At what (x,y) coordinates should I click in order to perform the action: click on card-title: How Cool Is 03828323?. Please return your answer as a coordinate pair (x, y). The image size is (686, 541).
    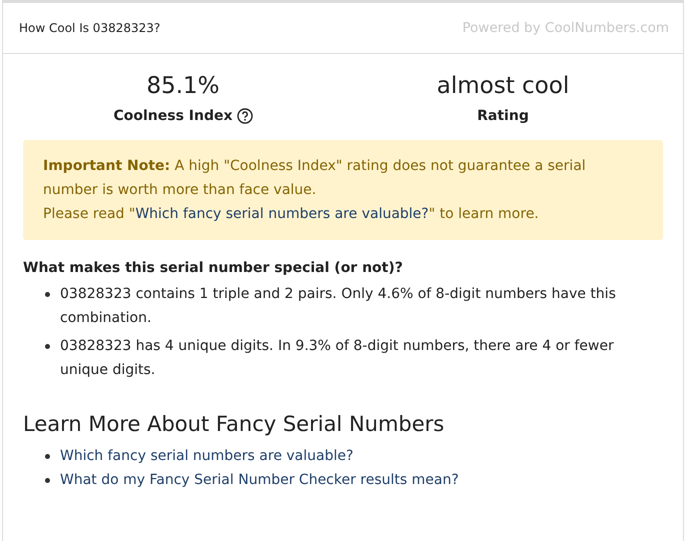
    Looking at the image, I should click on (89, 28).